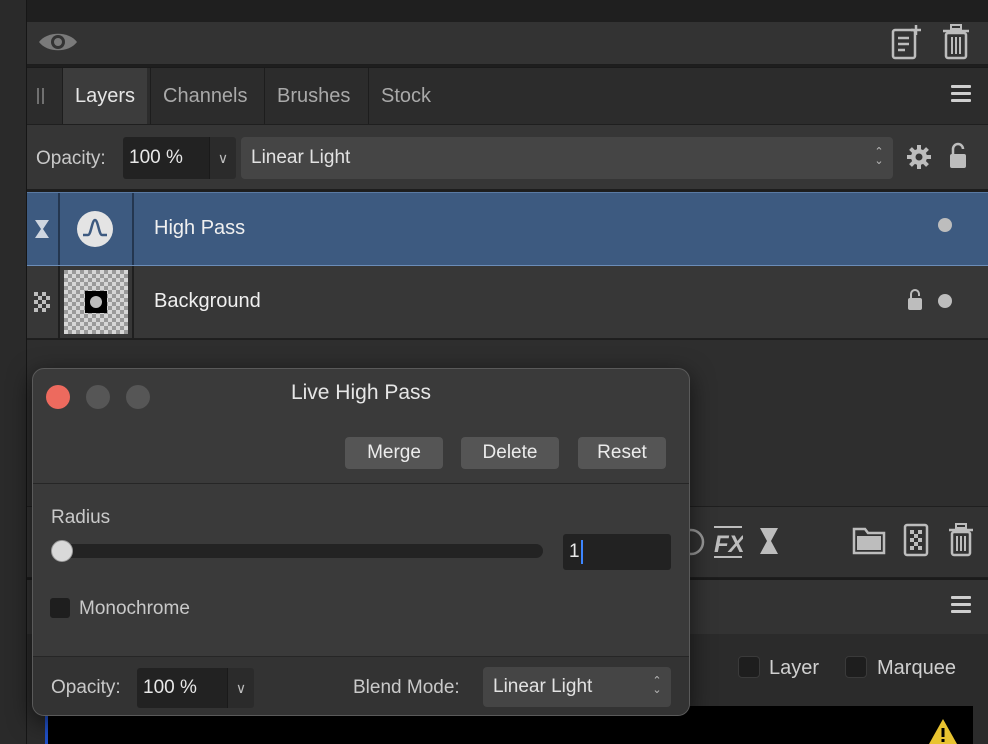 The height and width of the screenshot is (744, 988). What do you see at coordinates (961, 94) in the screenshot?
I see `panel-menu-icon` at bounding box center [961, 94].